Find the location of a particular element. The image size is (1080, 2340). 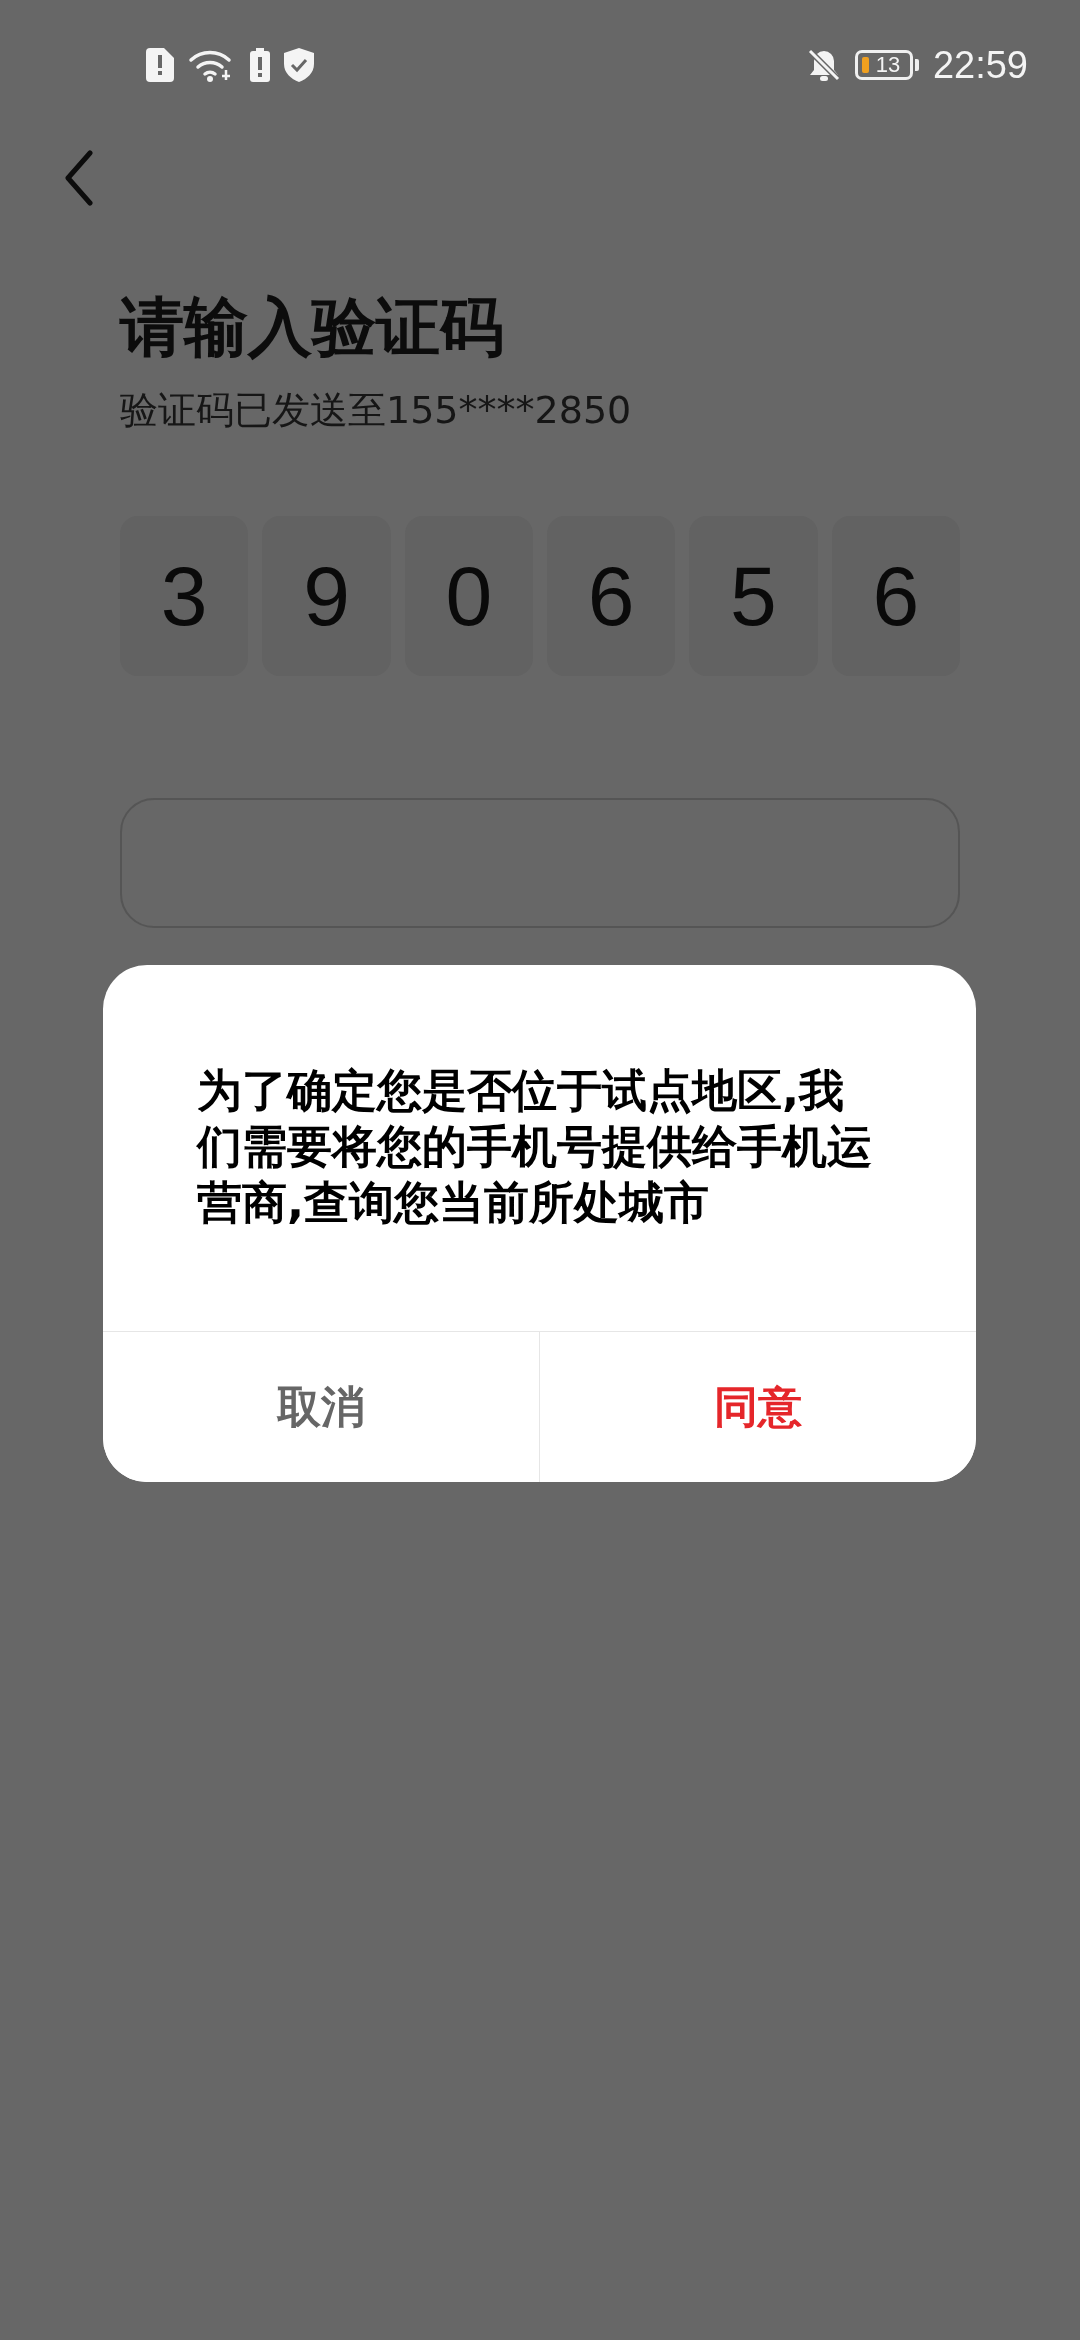

dialog-message: 为了确定您是否位于试点地区,我们需要将您的手机号提供给手机运营商,查询您当前所处城市 is located at coordinates (534, 1147).